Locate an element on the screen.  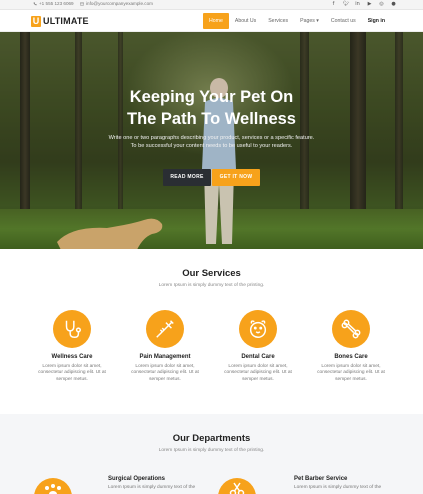
instagram-icon: ◎ is located at coordinates (381, 4).